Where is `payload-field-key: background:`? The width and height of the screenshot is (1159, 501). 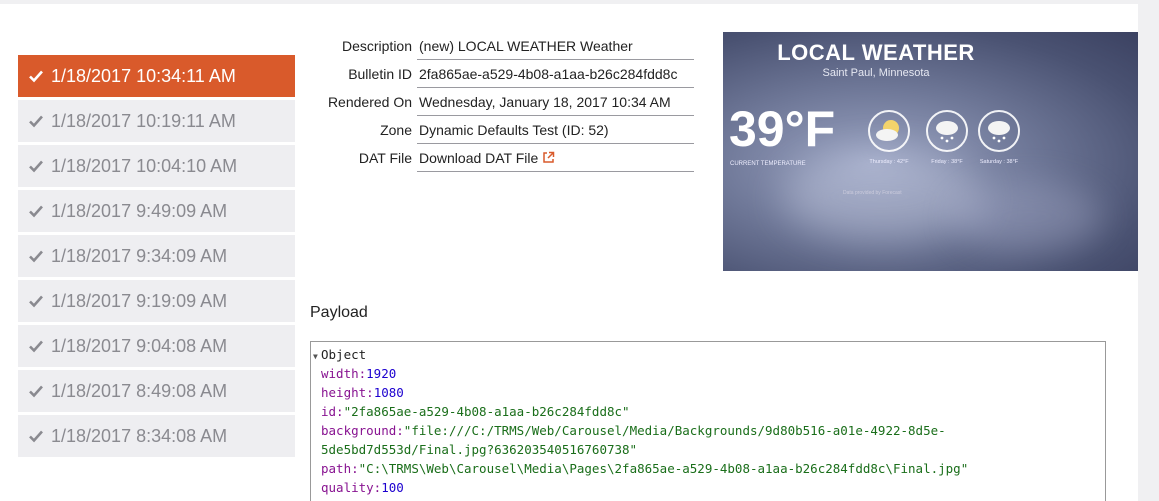
payload-field-key: background: is located at coordinates (362, 430).